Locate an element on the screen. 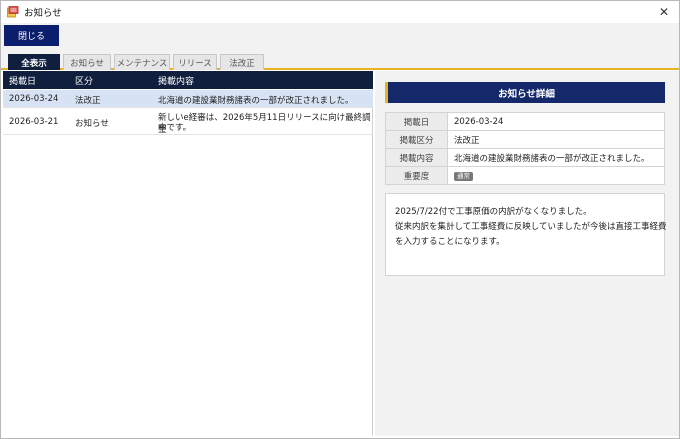 This screenshot has width=680, height=439. body-line: 2025/7/22付で工事原価の内訳がなくなりました。 is located at coordinates (493, 212).